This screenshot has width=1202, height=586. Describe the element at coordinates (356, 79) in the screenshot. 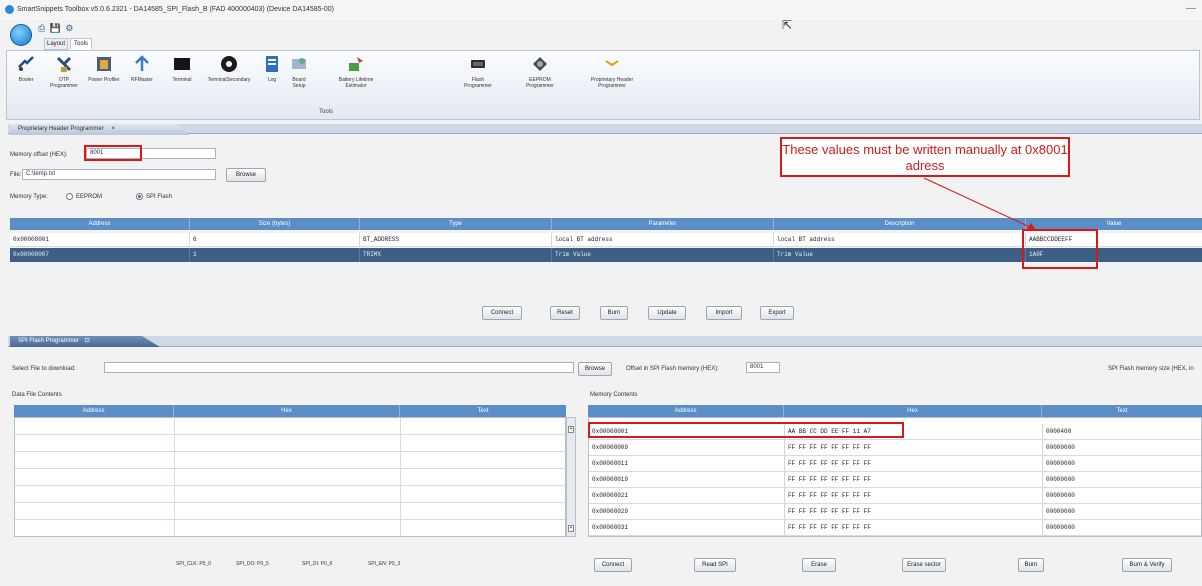

I see `battery-lifetime-button: Battery Lifetime Estimator` at that location.